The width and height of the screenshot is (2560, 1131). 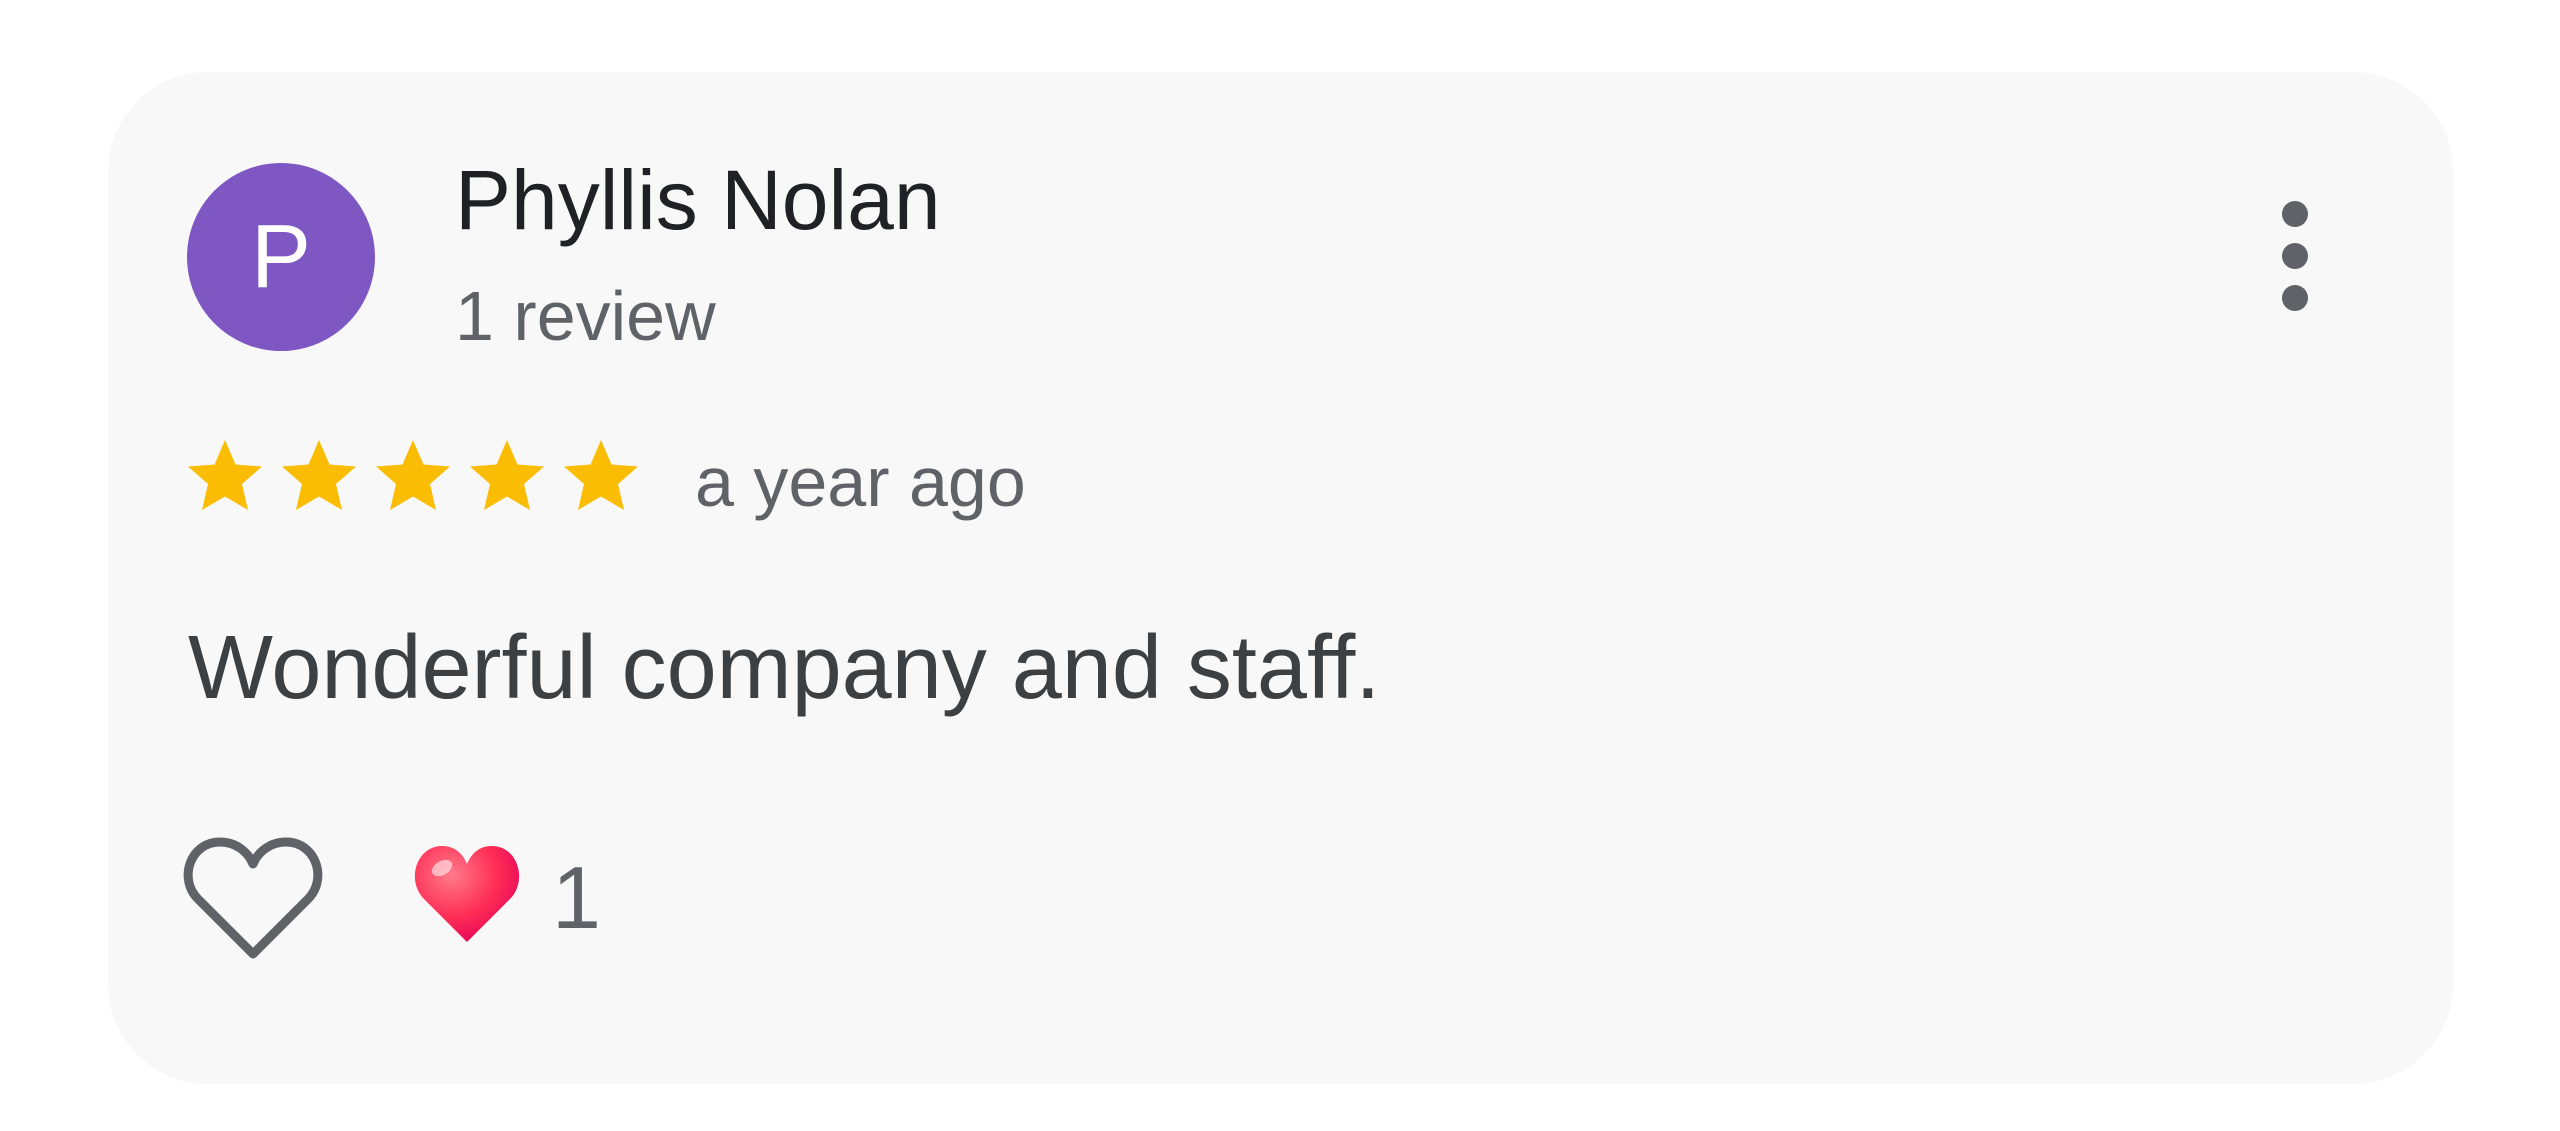 I want to click on more-options-button, so click(x=2295, y=256).